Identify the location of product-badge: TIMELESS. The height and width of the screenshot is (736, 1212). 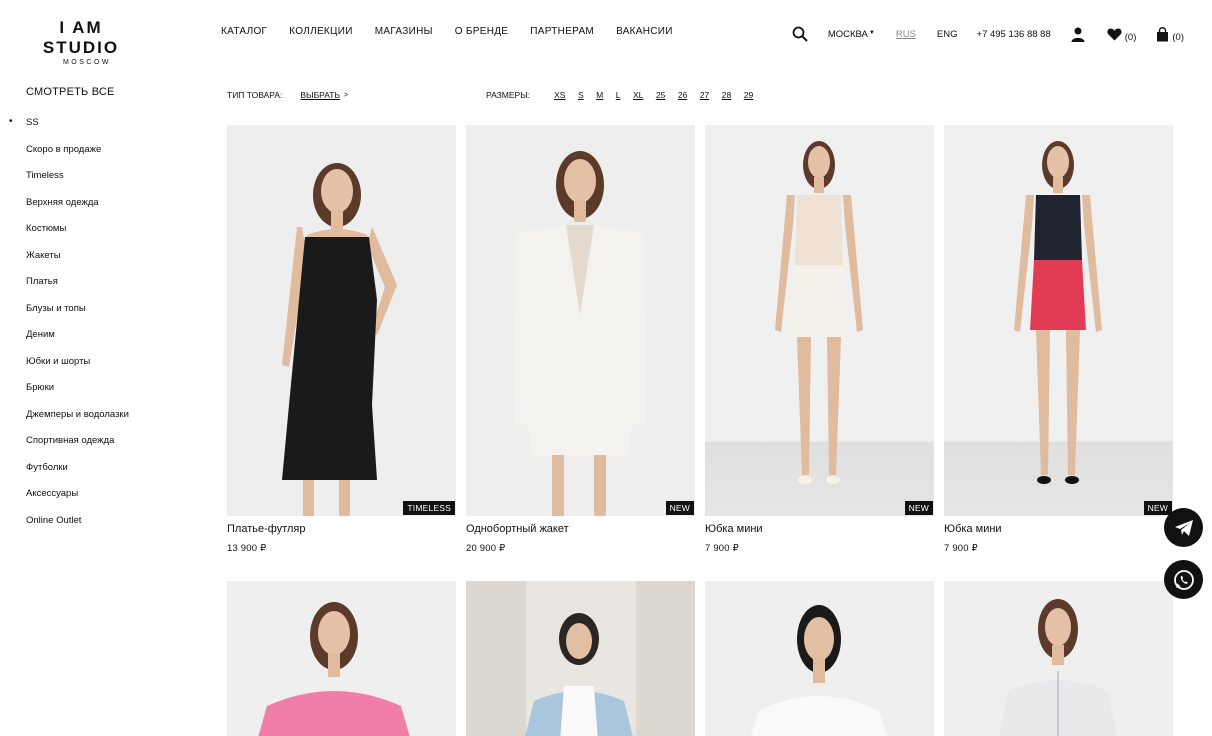
(429, 508).